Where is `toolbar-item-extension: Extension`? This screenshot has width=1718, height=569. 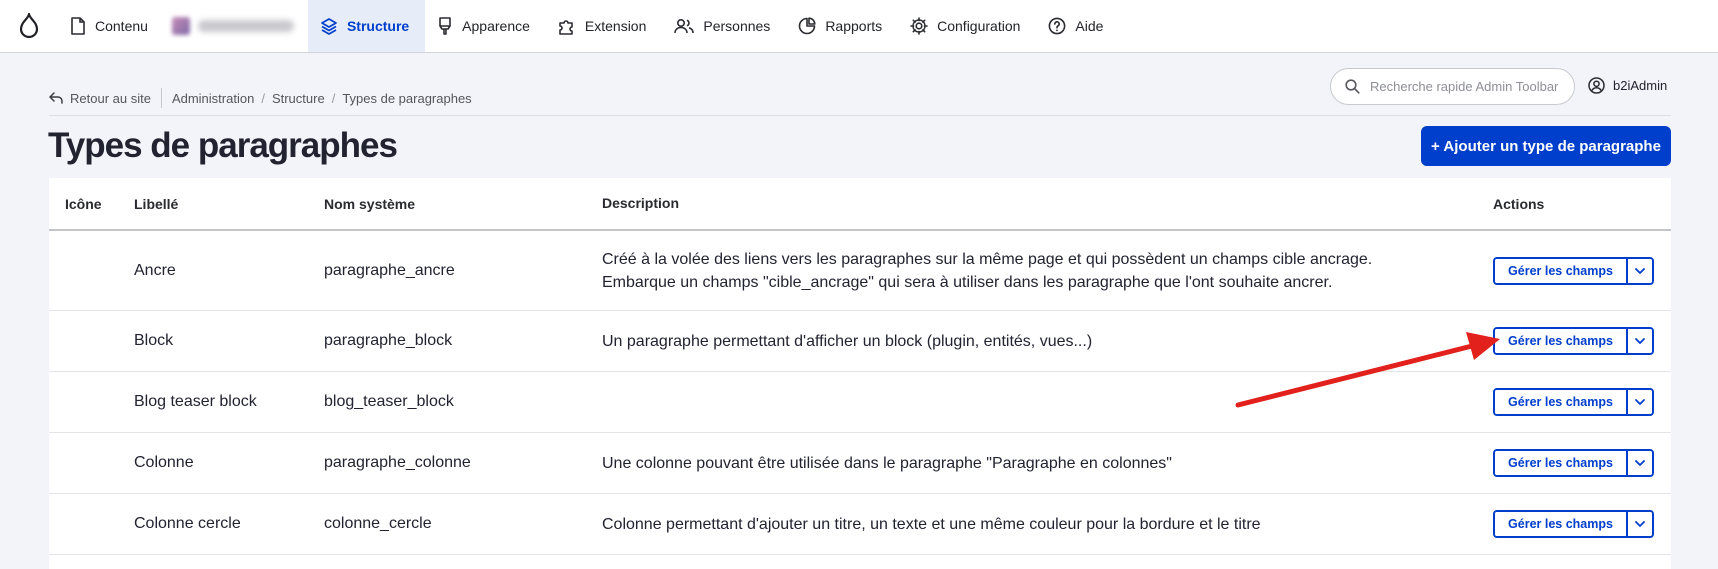 toolbar-item-extension: Extension is located at coordinates (604, 26).